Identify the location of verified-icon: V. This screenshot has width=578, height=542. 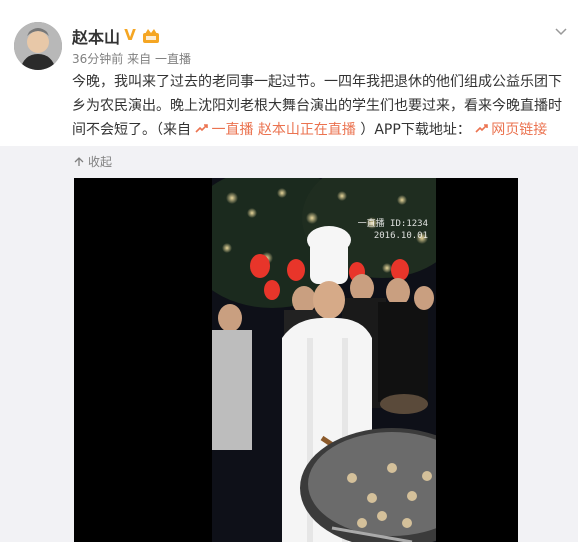
(130, 35).